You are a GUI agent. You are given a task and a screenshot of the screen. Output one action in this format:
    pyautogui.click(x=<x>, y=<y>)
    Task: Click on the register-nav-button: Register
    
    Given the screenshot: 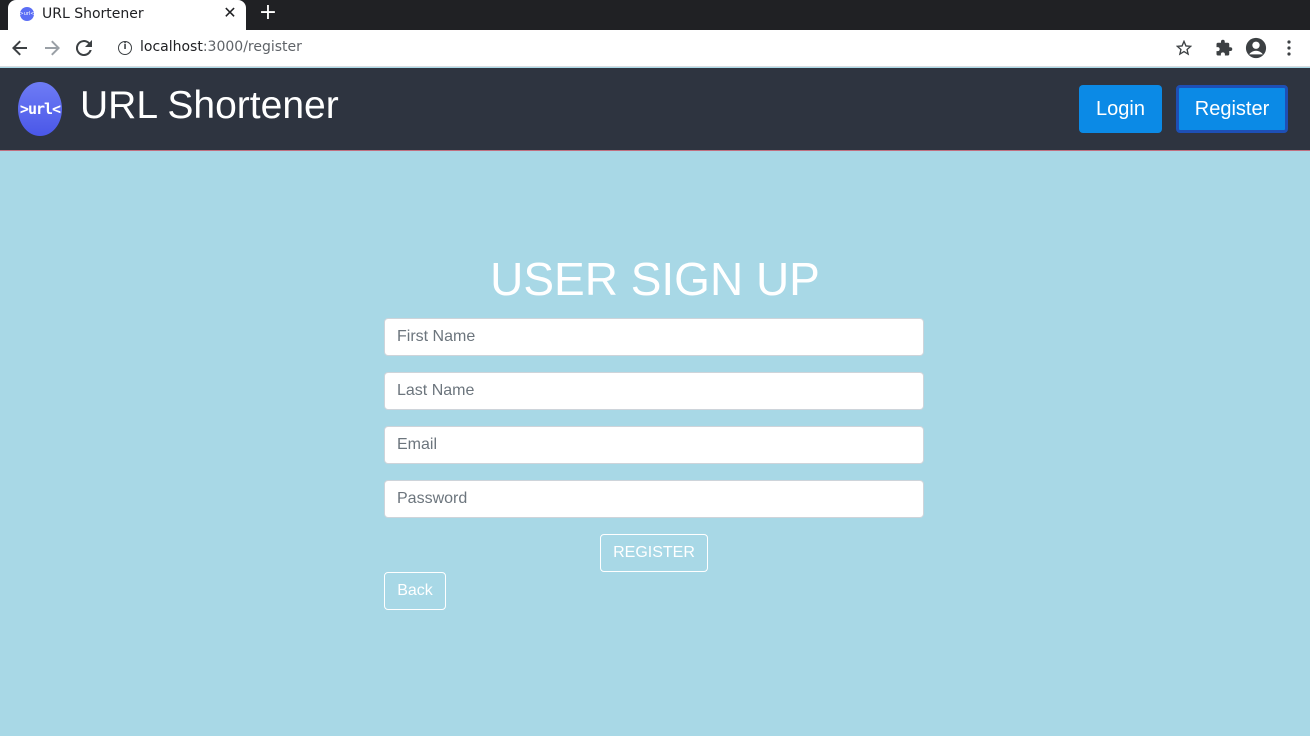 What is the action you would take?
    pyautogui.click(x=1232, y=109)
    